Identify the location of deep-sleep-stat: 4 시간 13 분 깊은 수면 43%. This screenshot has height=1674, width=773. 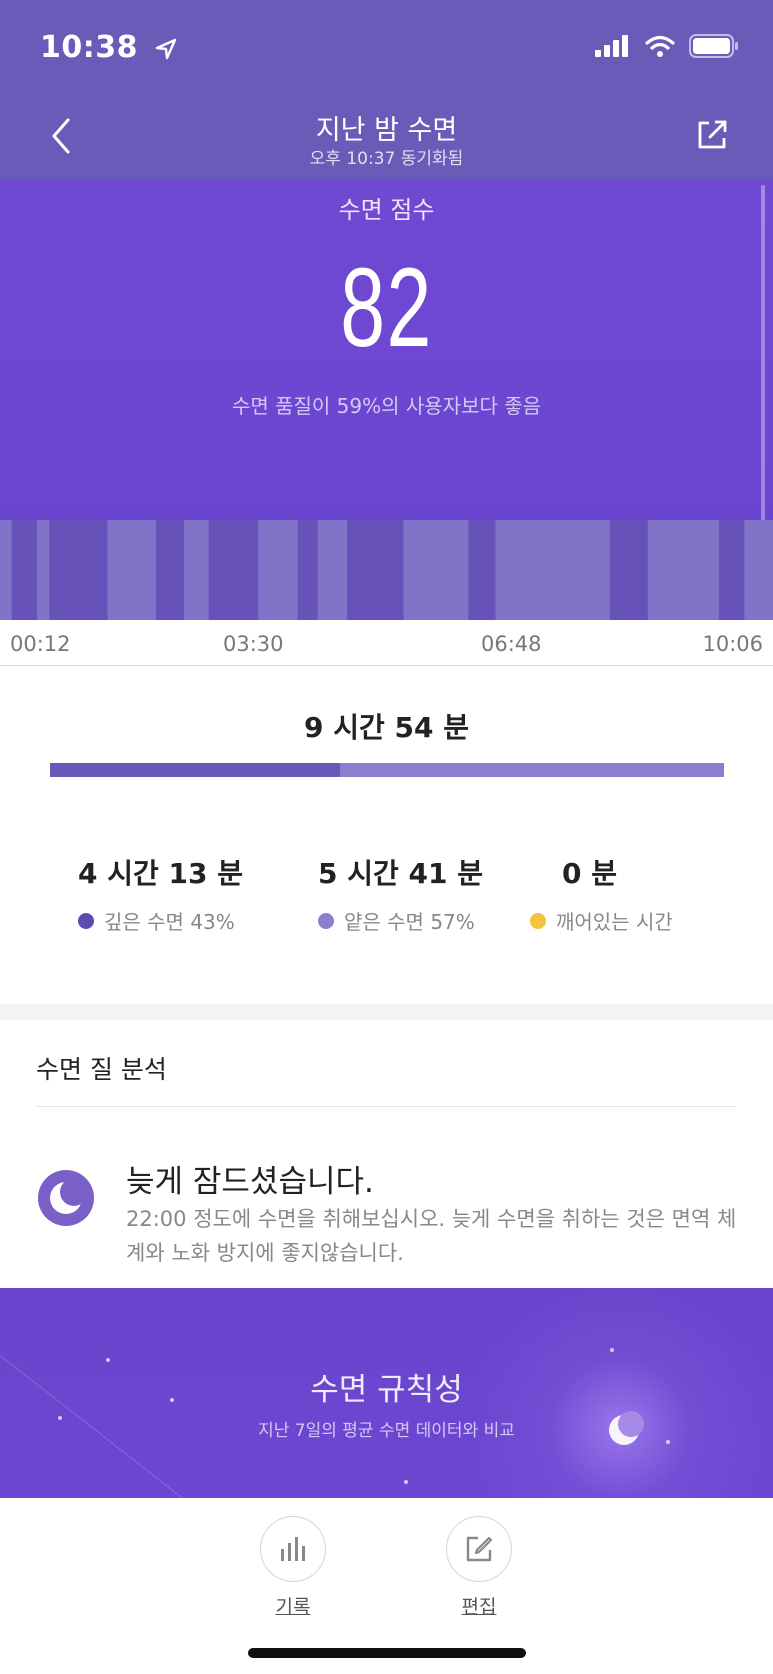
(160, 893).